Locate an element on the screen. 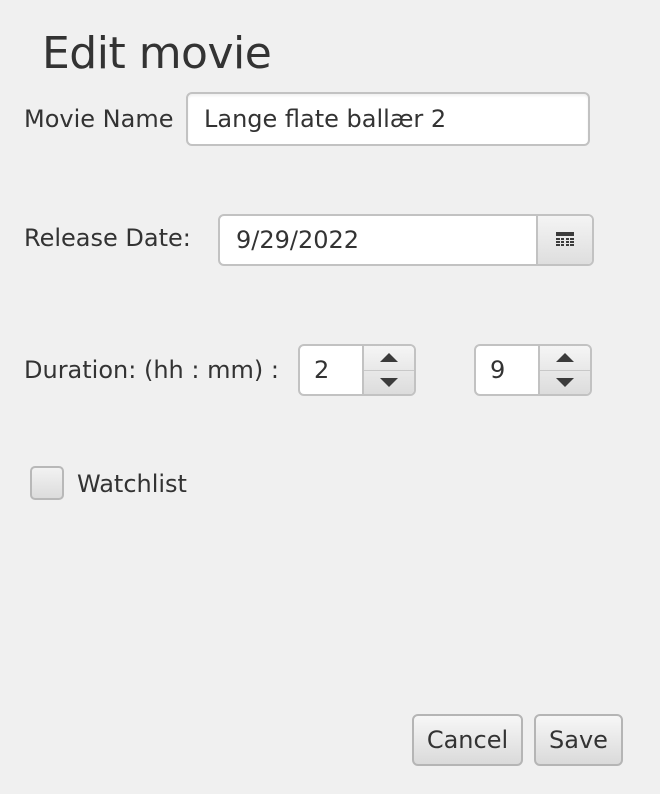 The image size is (660, 794). watchlist-label: Watchlist is located at coordinates (132, 484).